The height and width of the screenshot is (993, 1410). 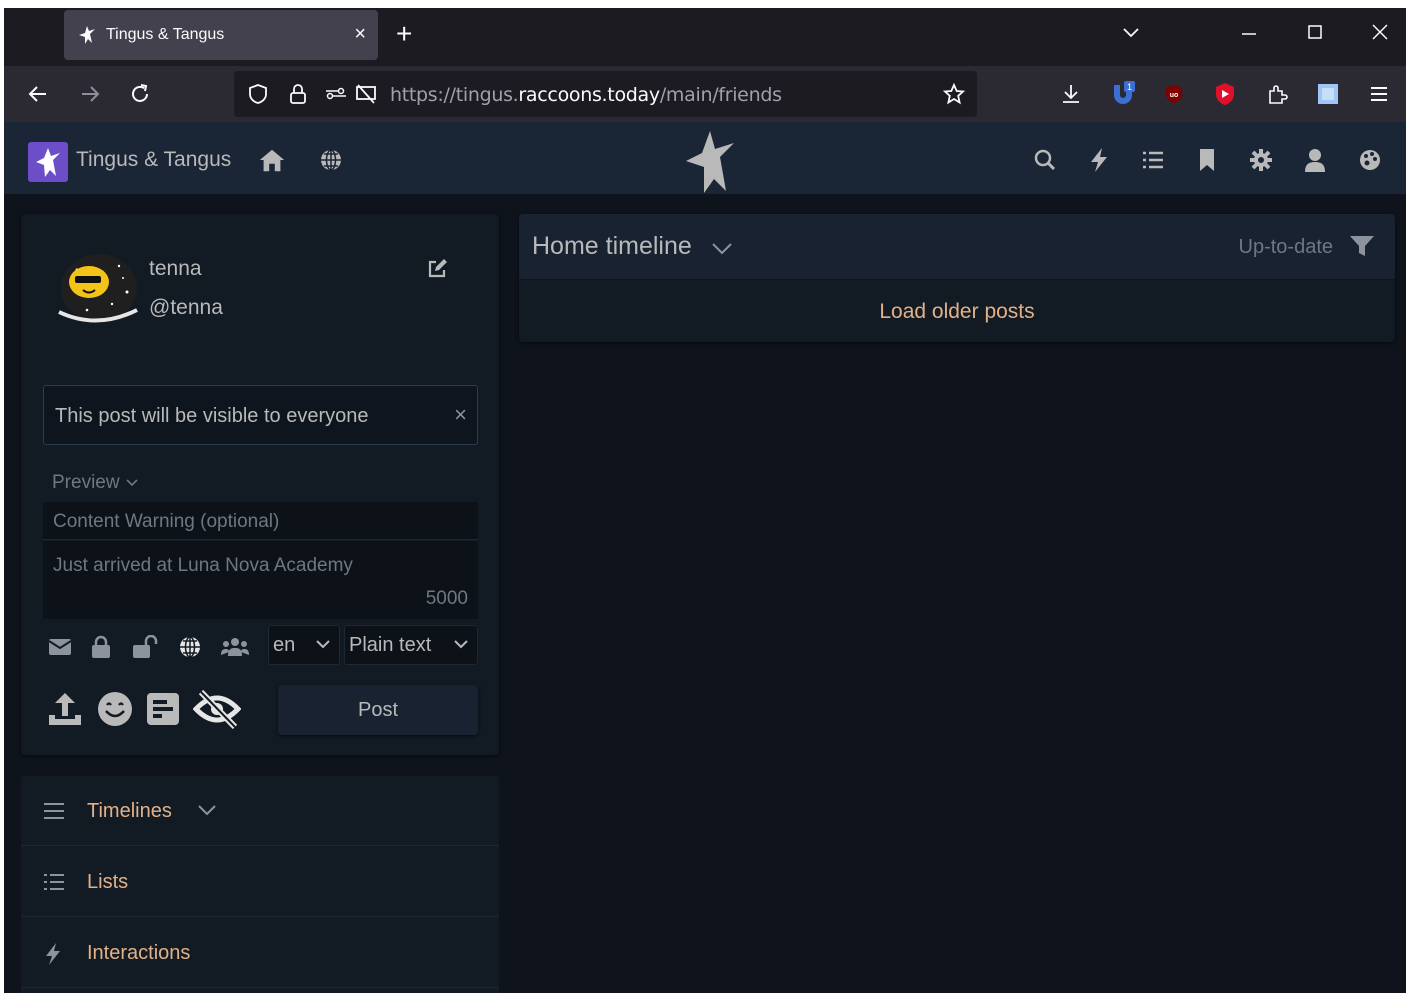 What do you see at coordinates (65, 709) in the screenshot?
I see `upload-media-icon` at bounding box center [65, 709].